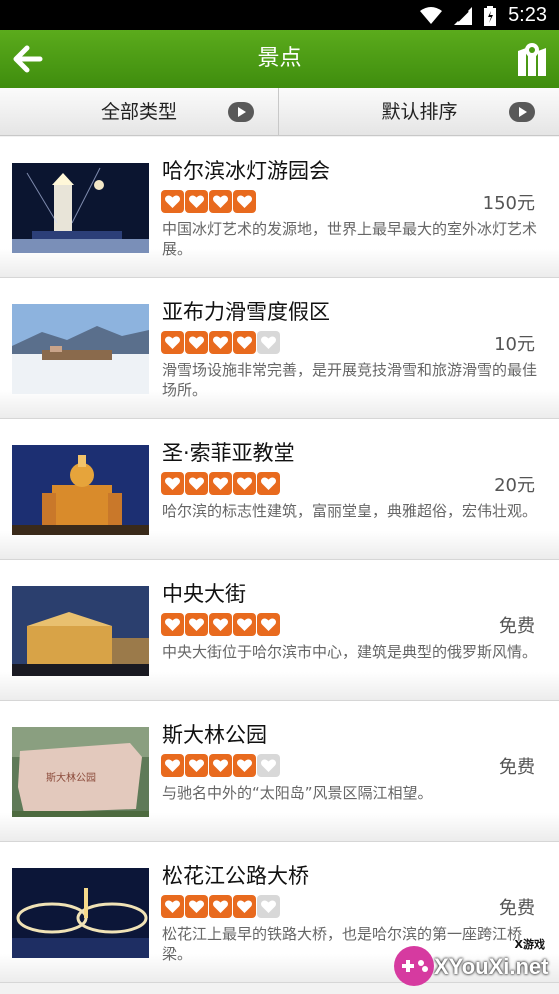 Image resolution: width=559 pixels, height=994 pixels. What do you see at coordinates (228, 453) in the screenshot?
I see `attraction-name: 圣·索菲亚教堂` at bounding box center [228, 453].